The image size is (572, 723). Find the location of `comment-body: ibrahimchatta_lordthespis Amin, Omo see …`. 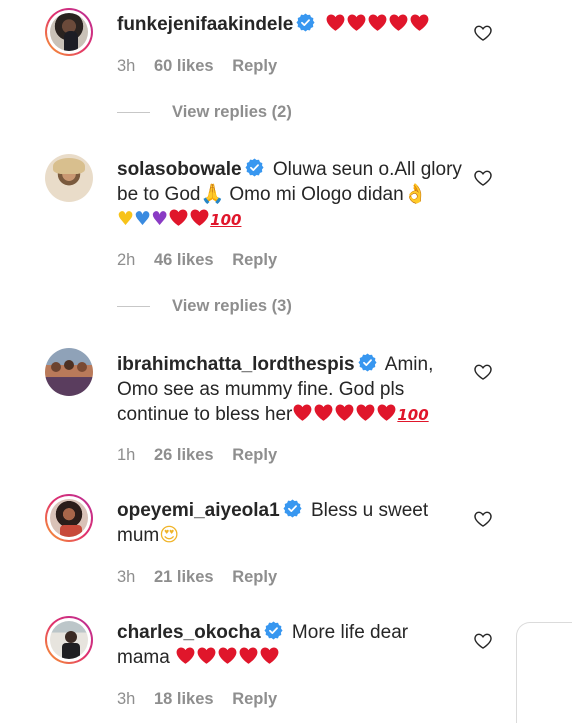

comment-body: ibrahimchatta_lordthespis Amin, Omo see … is located at coordinates (289, 390).